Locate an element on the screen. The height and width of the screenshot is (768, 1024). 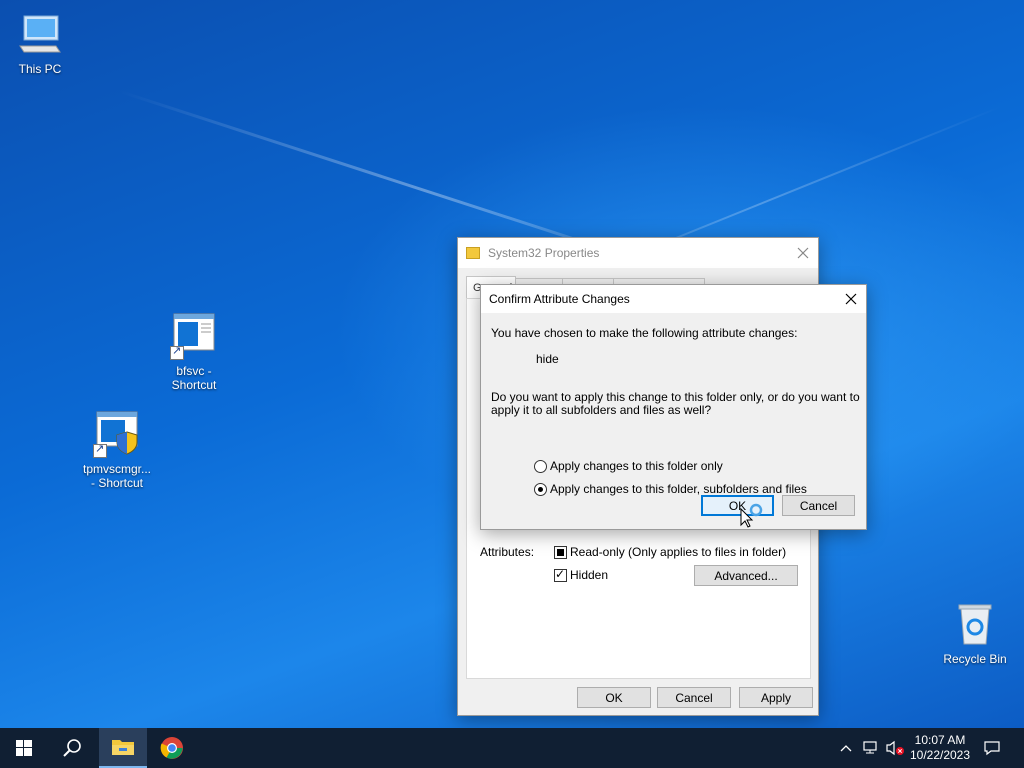
volume-muted-icon is located at coordinates (895, 748).